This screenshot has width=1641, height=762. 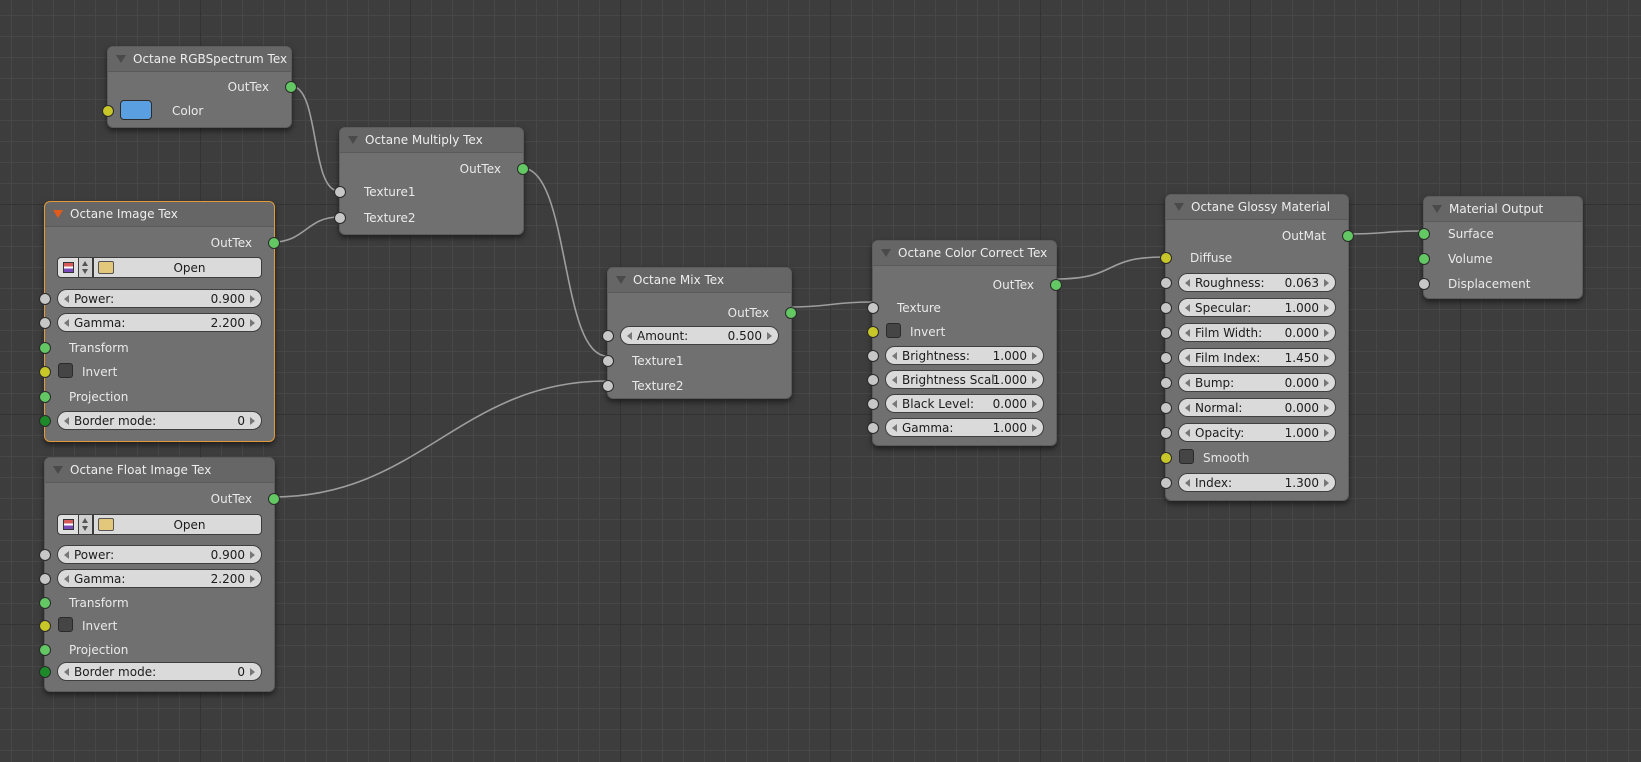 What do you see at coordinates (964, 403) in the screenshot?
I see `black-level-field: Black Level: 0.000` at bounding box center [964, 403].